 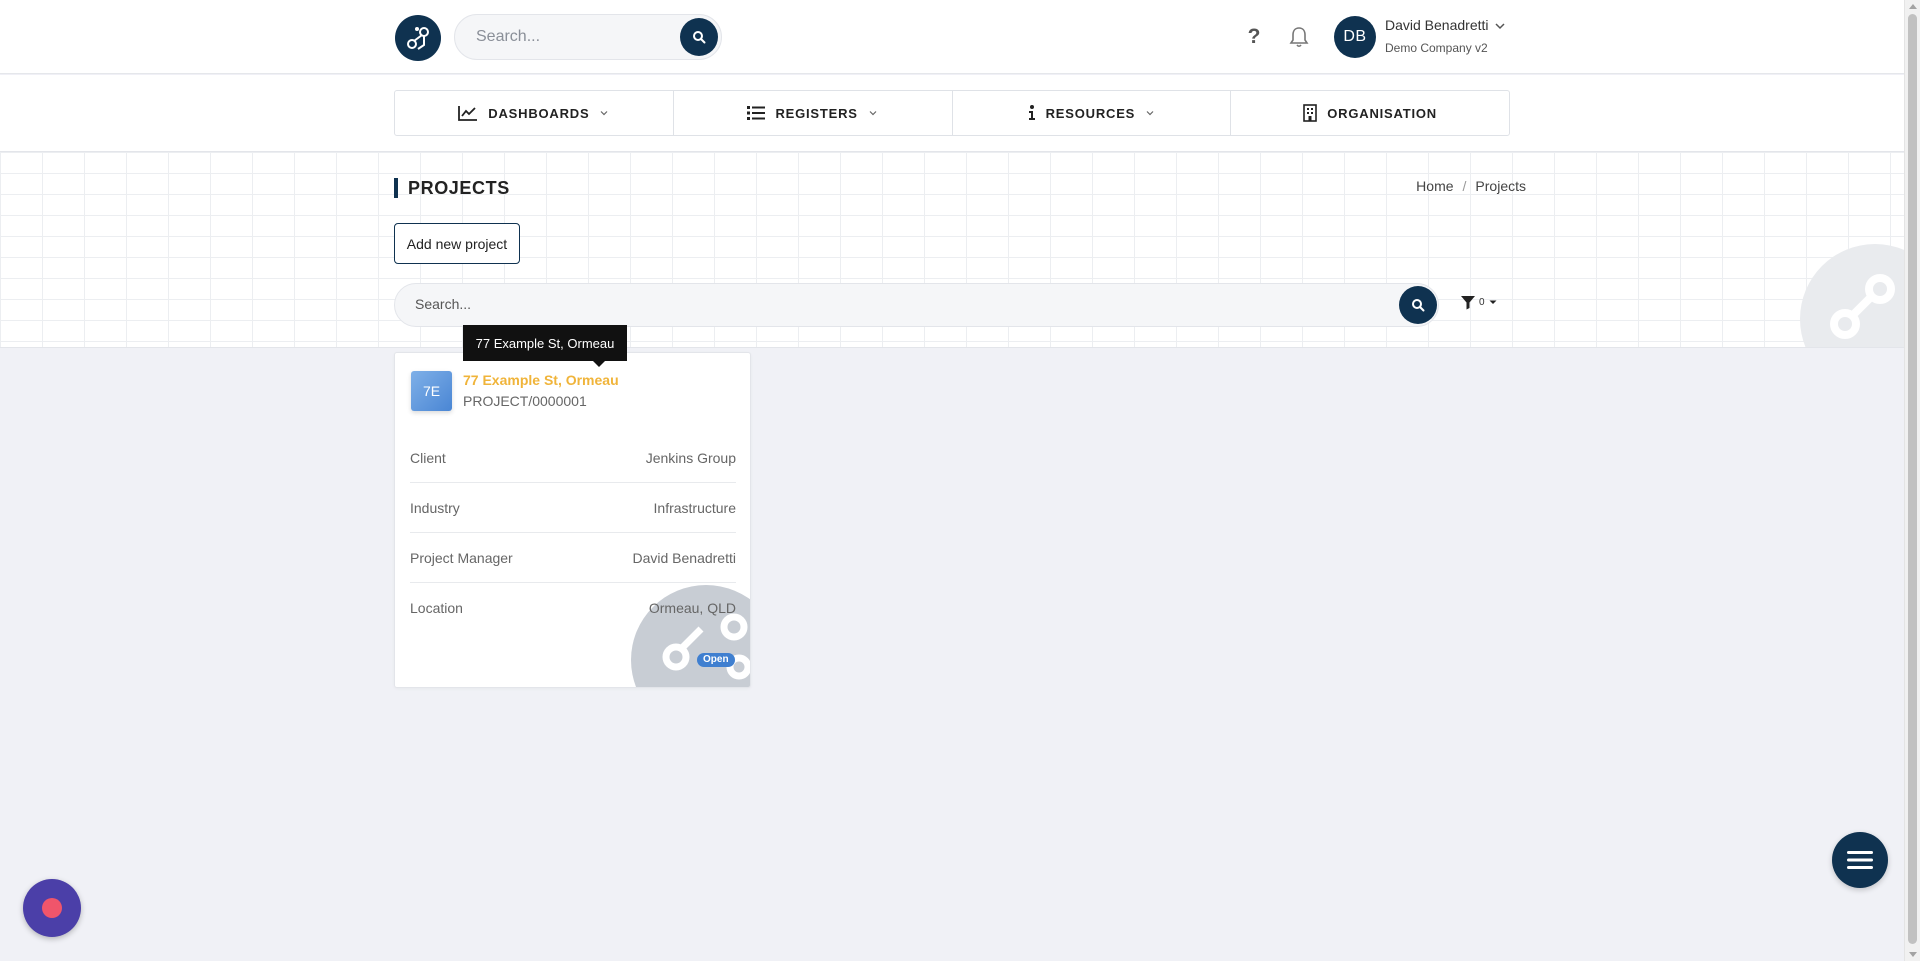 What do you see at coordinates (1482, 302) in the screenshot?
I see `filter-count: 0` at bounding box center [1482, 302].